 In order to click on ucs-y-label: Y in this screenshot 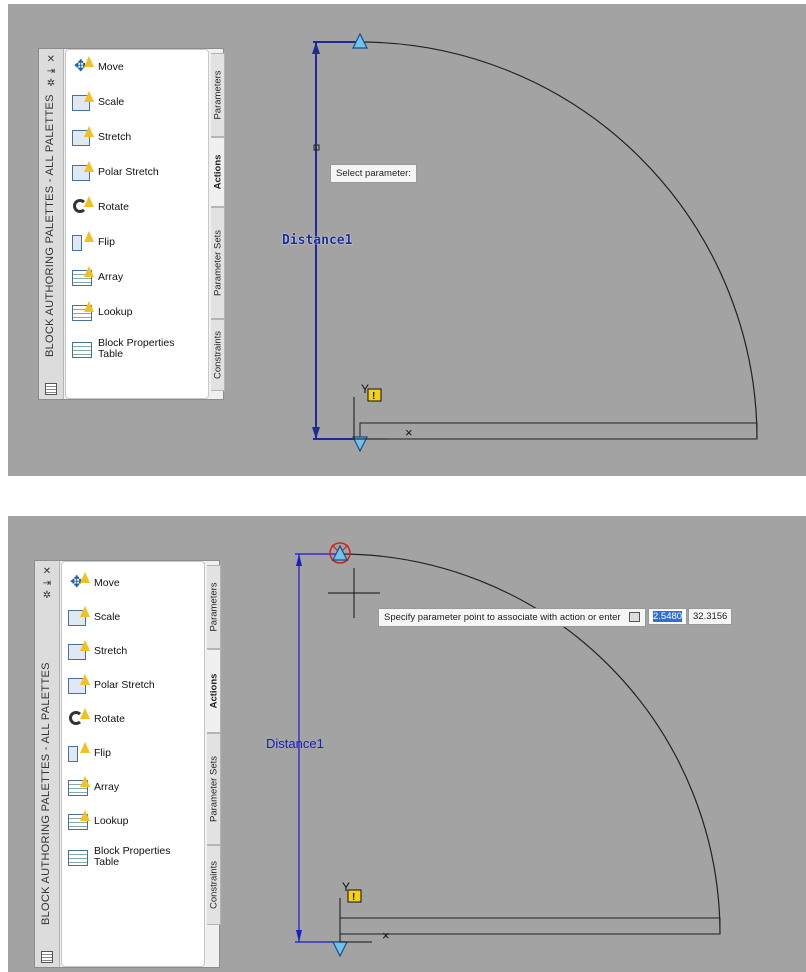, I will do `click(346, 887)`.